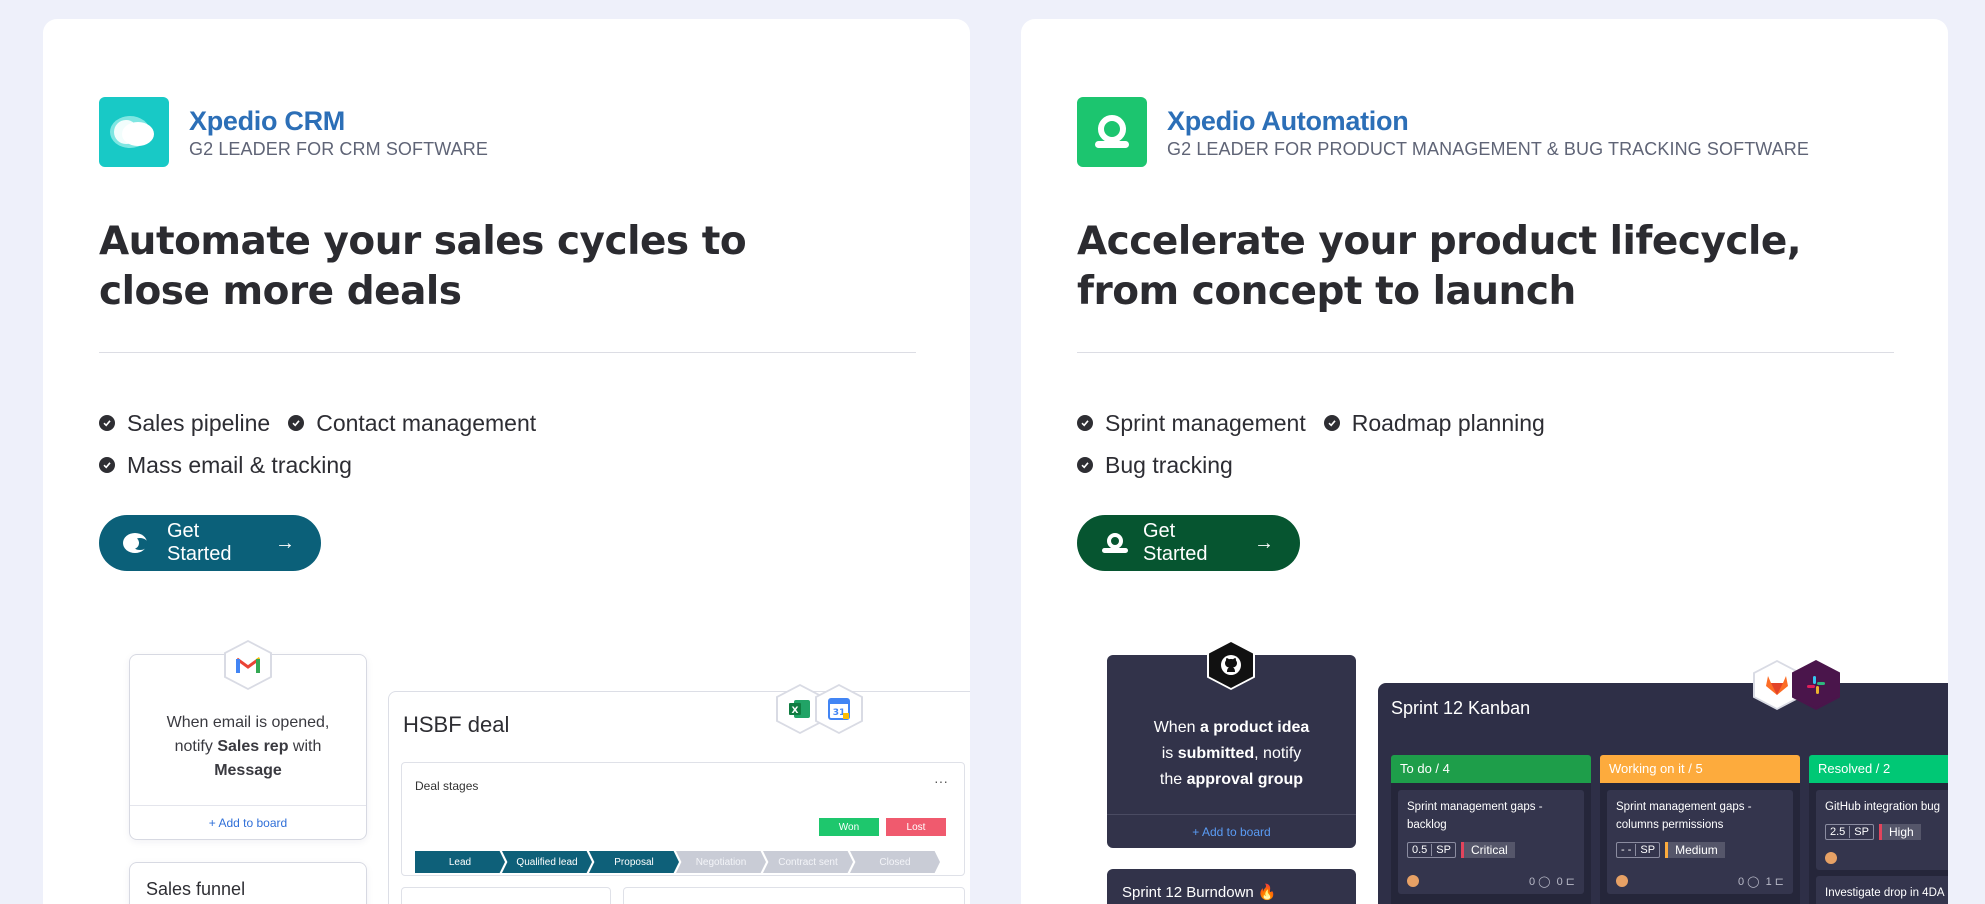 This screenshot has height=904, width=1985. Describe the element at coordinates (849, 827) in the screenshot. I see `won-button: Won` at that location.